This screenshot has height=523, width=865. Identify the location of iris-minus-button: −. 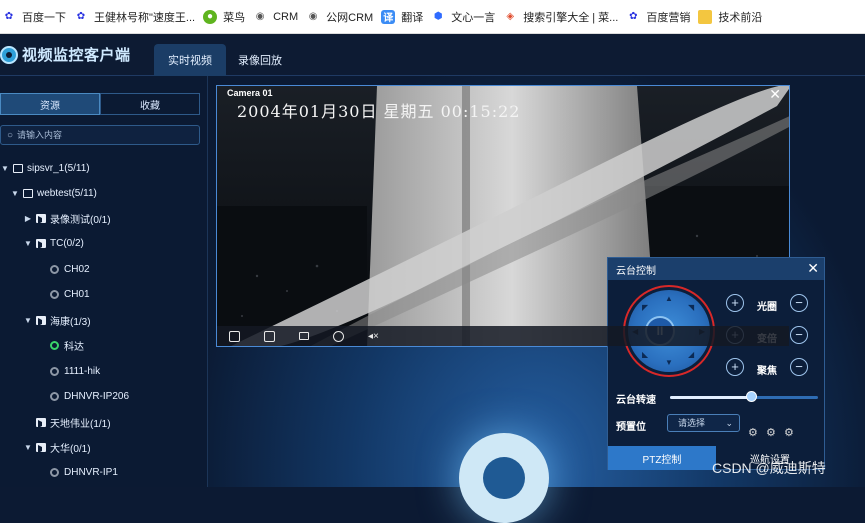
(799, 303).